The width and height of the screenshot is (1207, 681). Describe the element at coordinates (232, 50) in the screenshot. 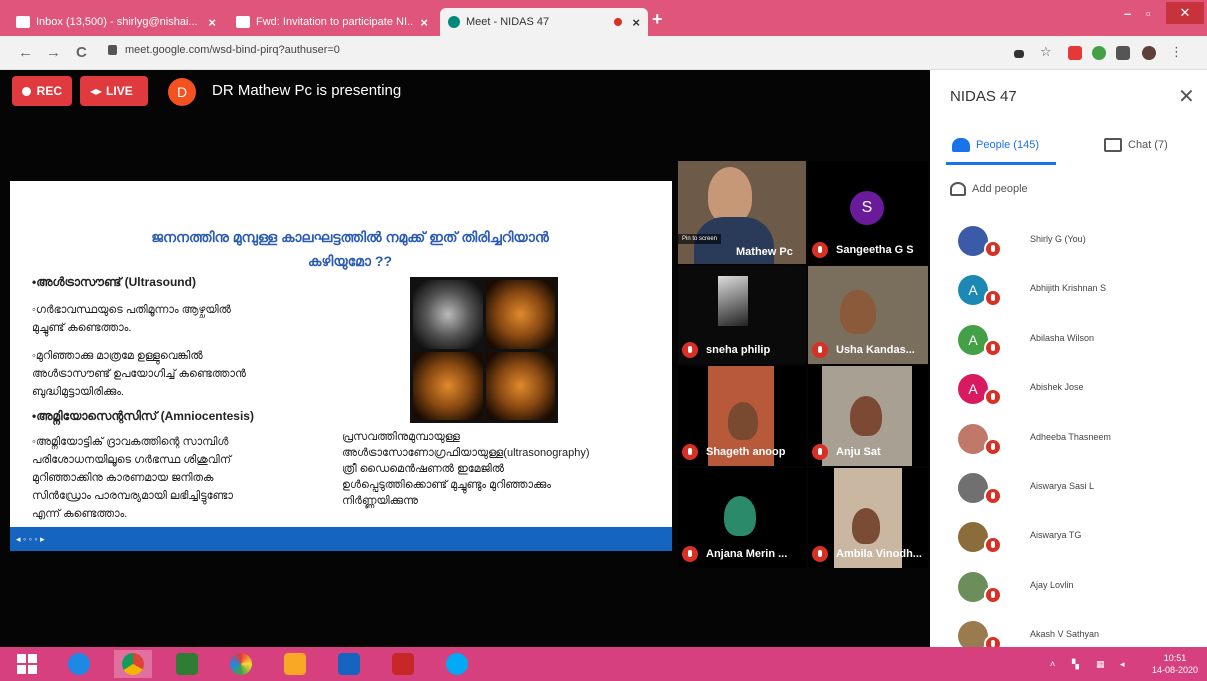

I see `url-text: meet.google.com/wsd-bind-pirq?authuser=0` at that location.